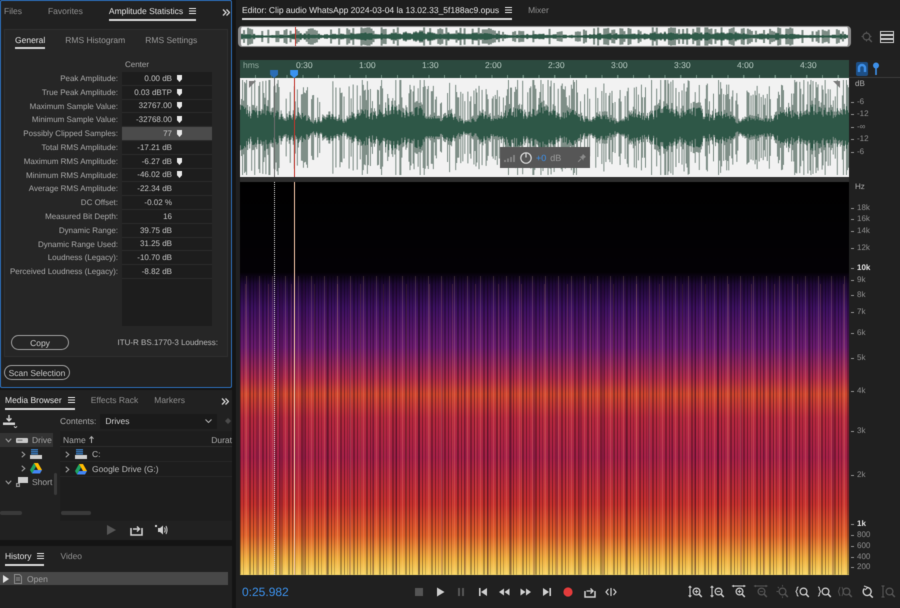  What do you see at coordinates (611, 592) in the screenshot?
I see `bracket-arrows-icon` at bounding box center [611, 592].